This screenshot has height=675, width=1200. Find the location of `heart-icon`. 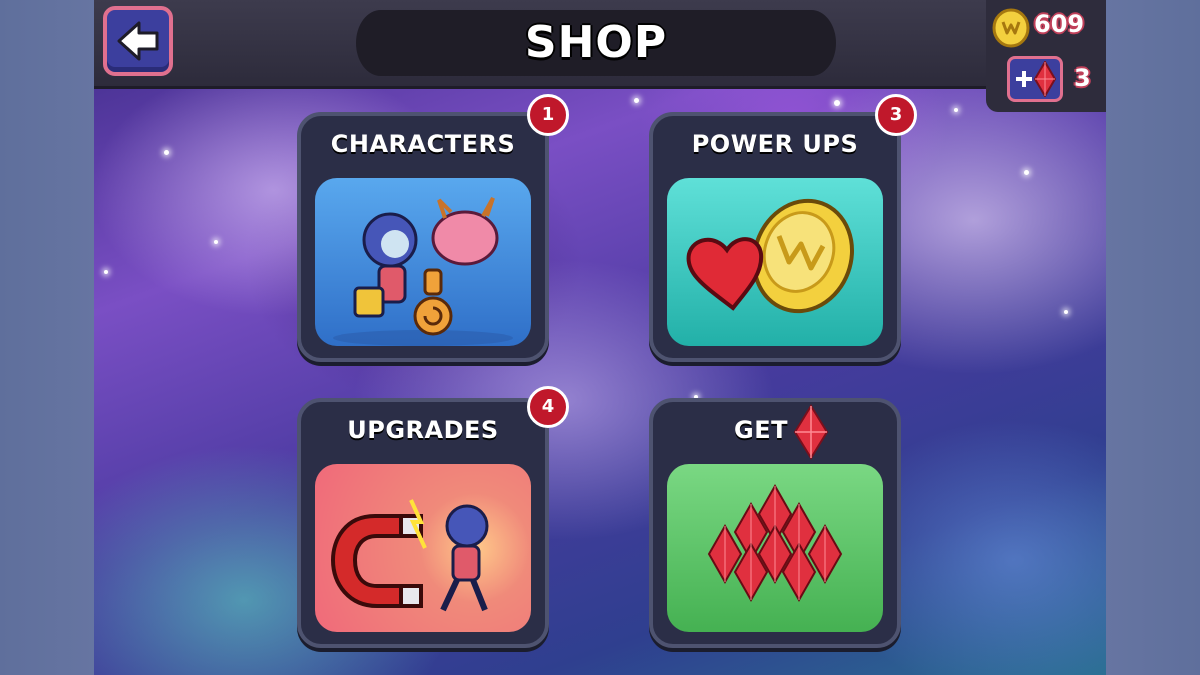

heart-icon is located at coordinates (725, 274).